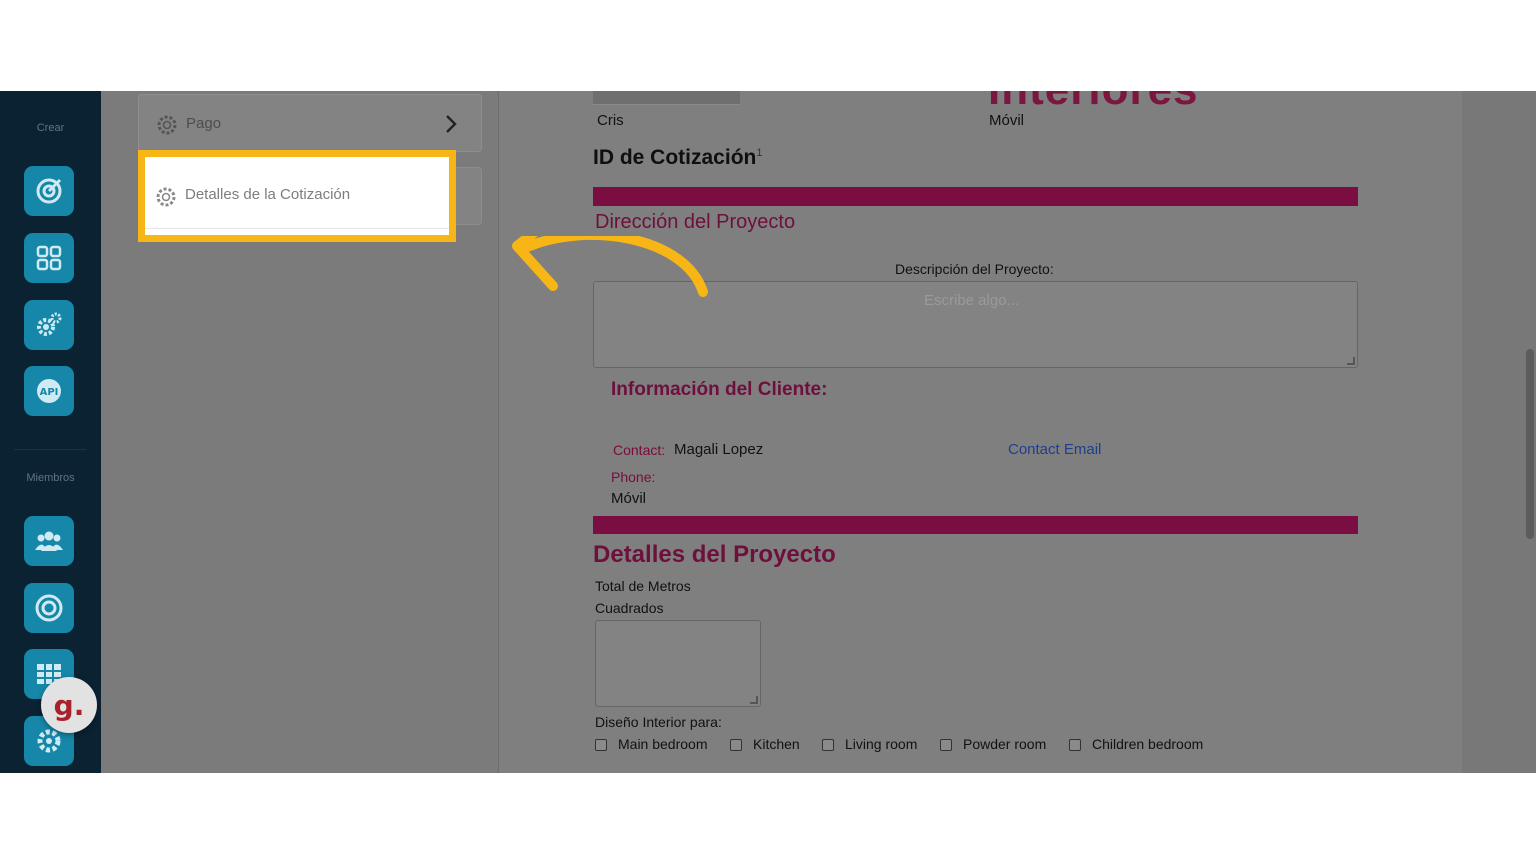 The height and width of the screenshot is (864, 1536). Describe the element at coordinates (629, 608) in the screenshot. I see `total-meters-label-2: Cuadrados` at that location.